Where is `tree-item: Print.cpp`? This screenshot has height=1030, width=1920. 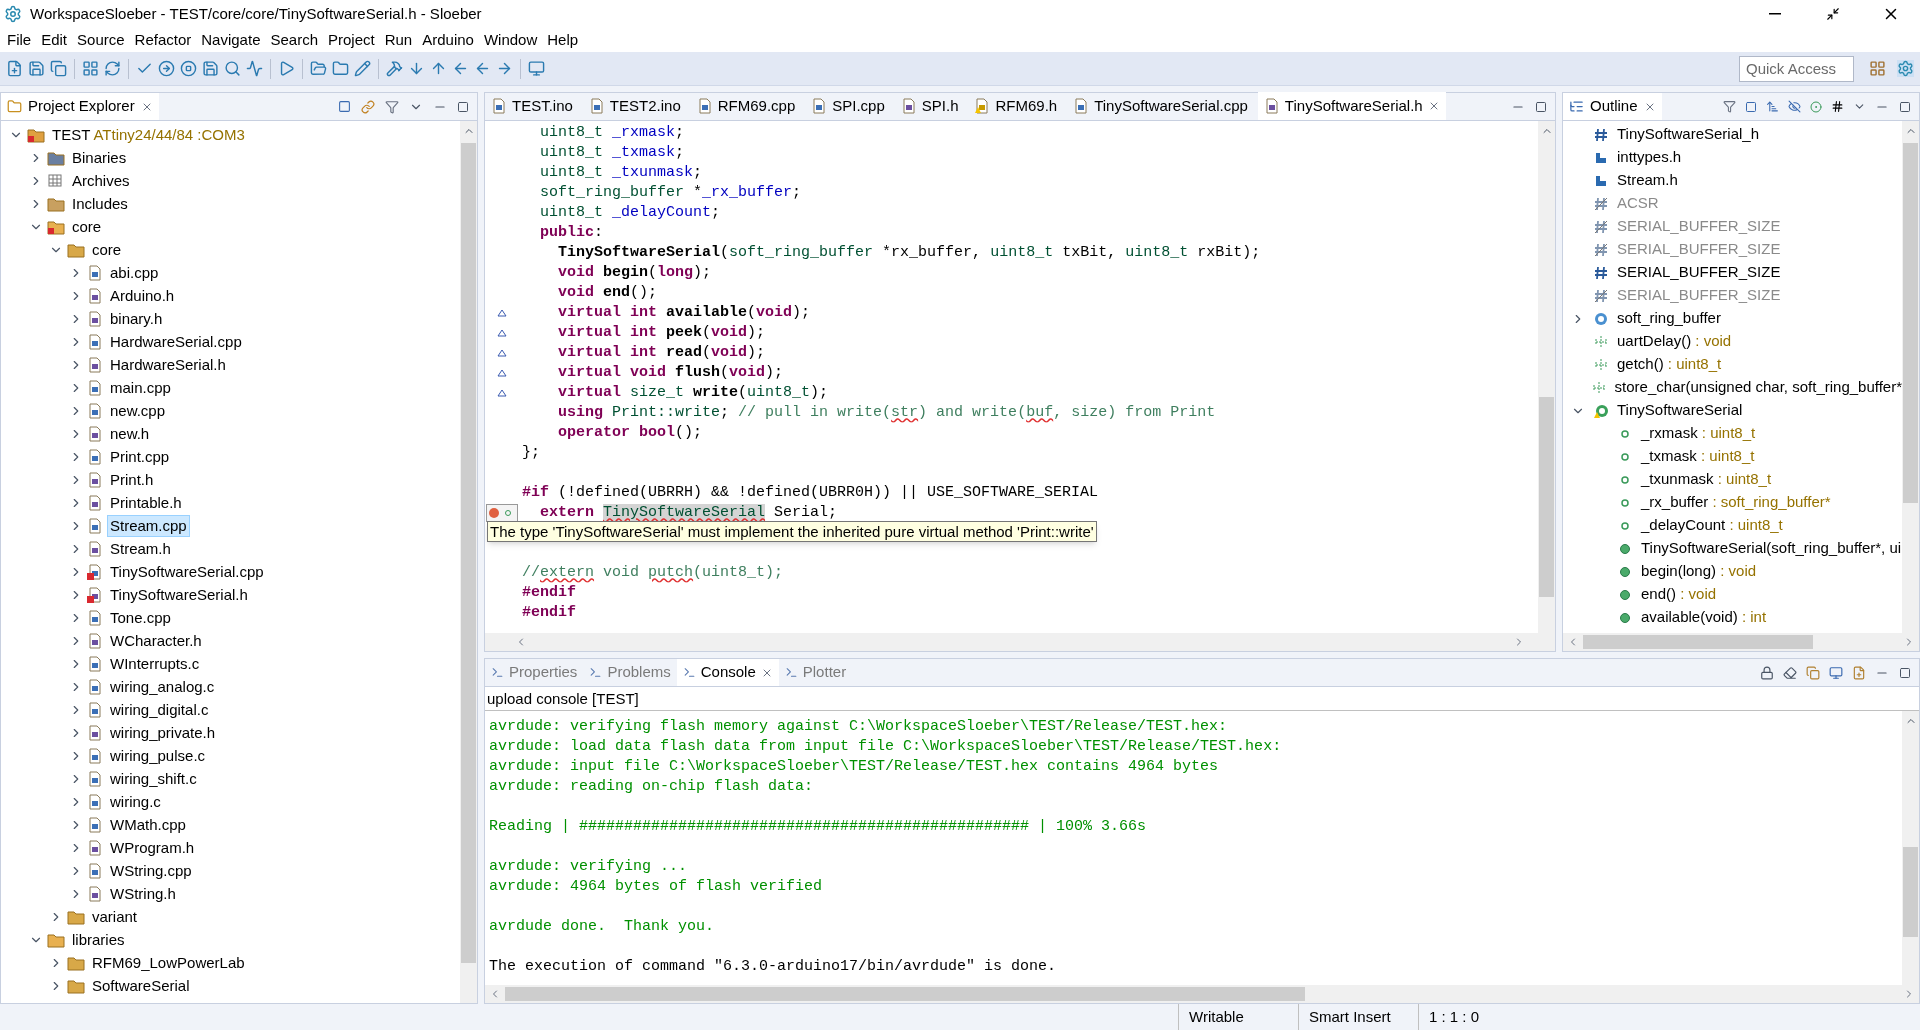
tree-item: Print.cpp is located at coordinates (140, 456).